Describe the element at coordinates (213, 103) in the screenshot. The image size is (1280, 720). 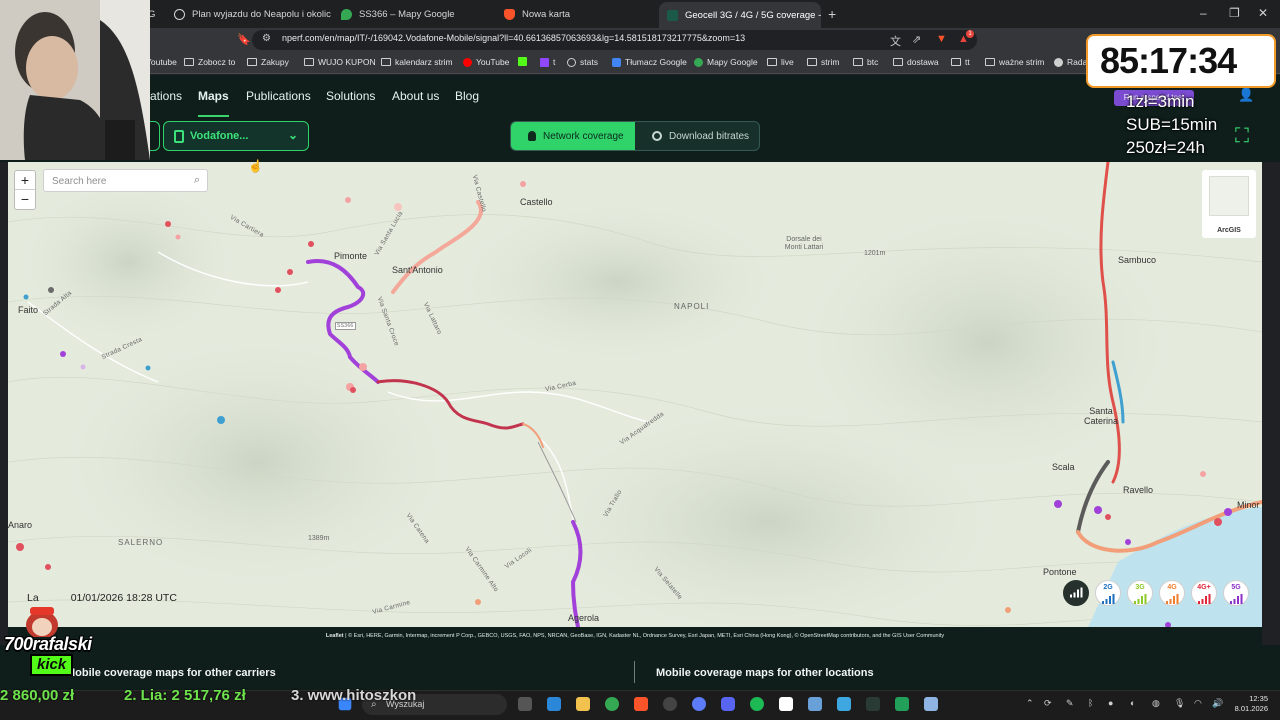
I see `nav-maps: Maps` at that location.